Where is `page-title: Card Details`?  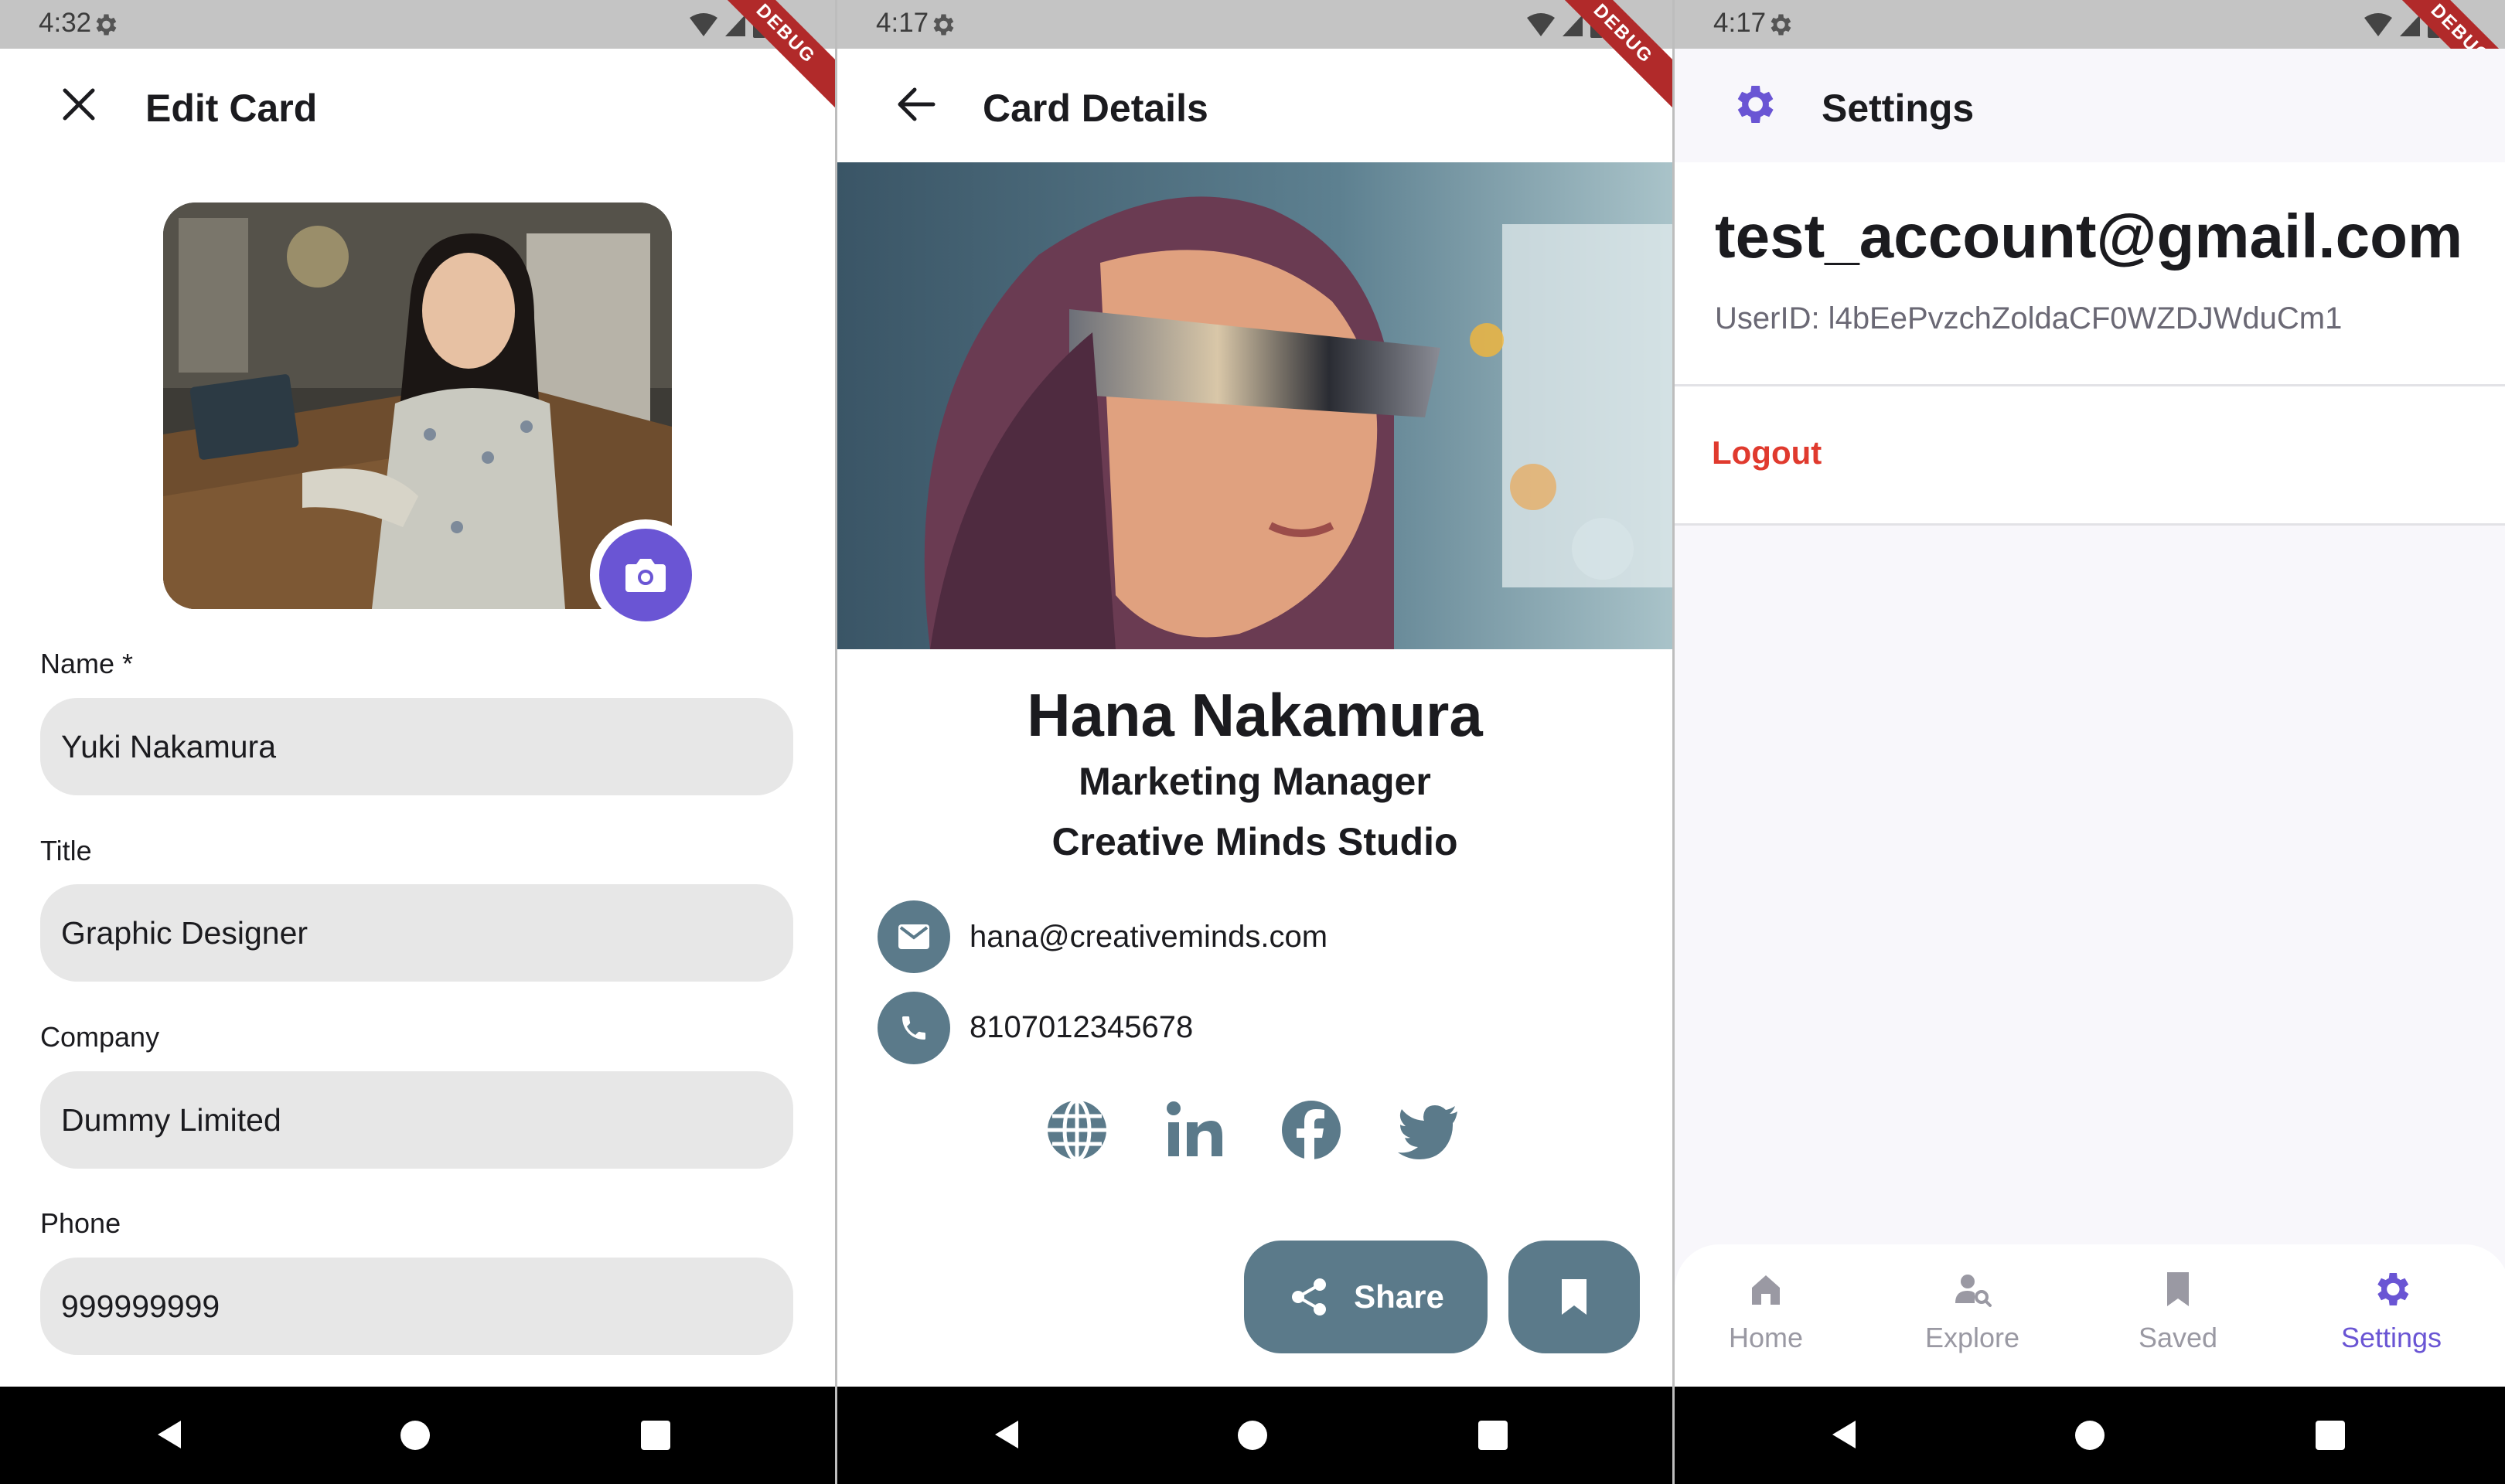
page-title: Card Details is located at coordinates (1095, 108).